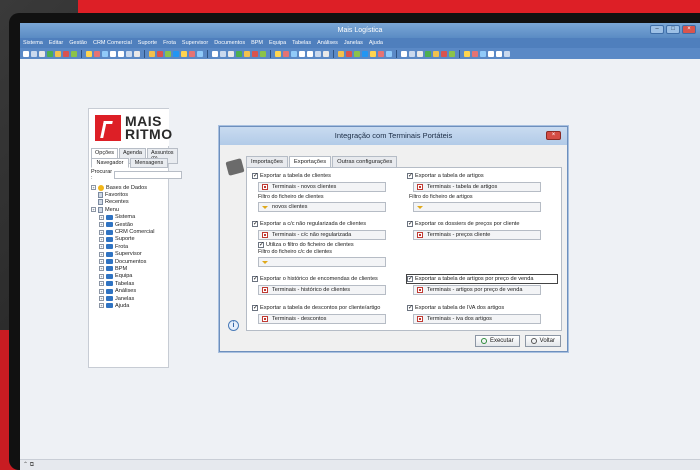 Image resolution: width=700 pixels, height=470 pixels. Describe the element at coordinates (129, 305) in the screenshot. I see `tree-item: + Ajuda` at that location.